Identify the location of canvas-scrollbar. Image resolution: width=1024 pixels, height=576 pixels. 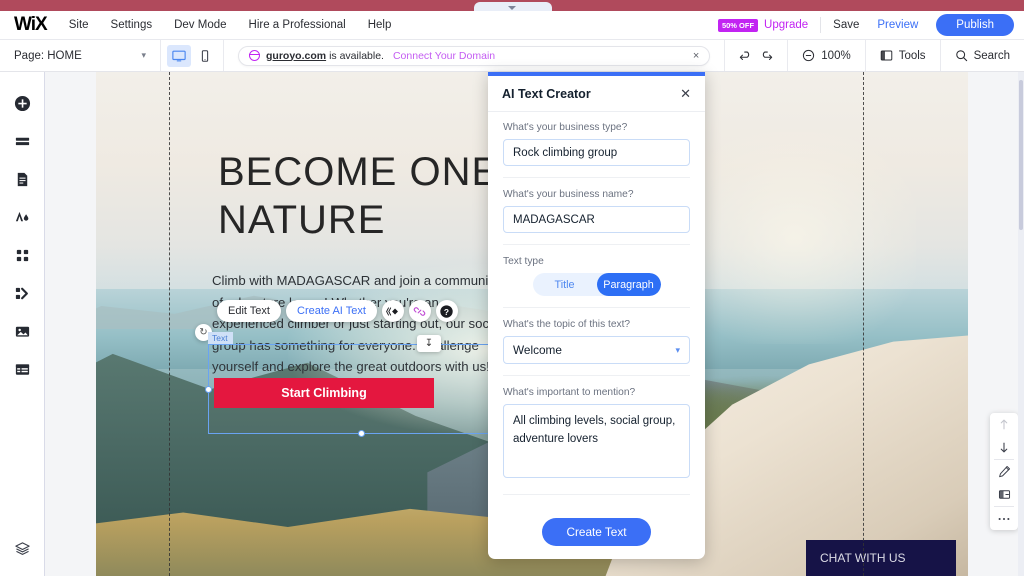
(1021, 324).